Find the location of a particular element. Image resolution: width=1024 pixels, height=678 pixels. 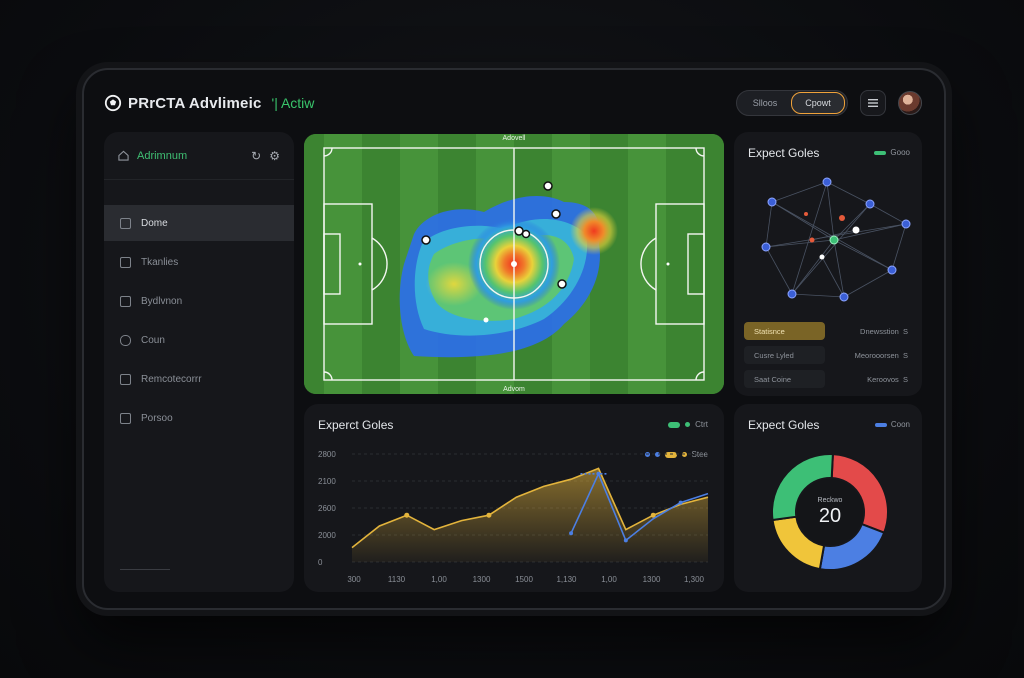

refresh-icon: ↻ is located at coordinates (256, 156).